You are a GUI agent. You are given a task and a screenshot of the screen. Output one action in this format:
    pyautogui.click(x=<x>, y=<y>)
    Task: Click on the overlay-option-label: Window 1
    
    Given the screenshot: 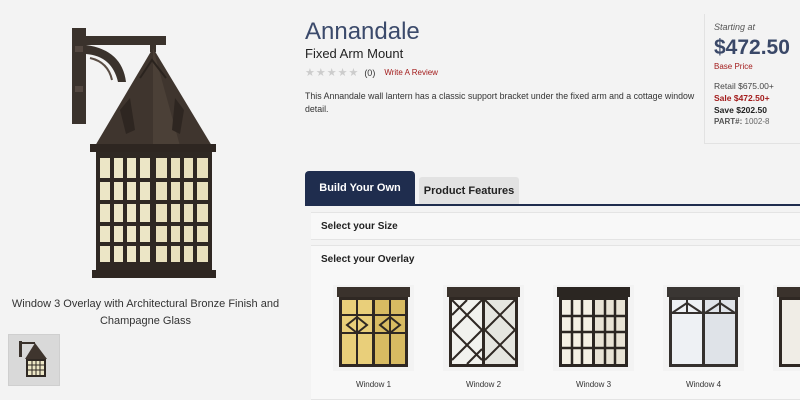 What is the action you would take?
    pyautogui.click(x=373, y=384)
    